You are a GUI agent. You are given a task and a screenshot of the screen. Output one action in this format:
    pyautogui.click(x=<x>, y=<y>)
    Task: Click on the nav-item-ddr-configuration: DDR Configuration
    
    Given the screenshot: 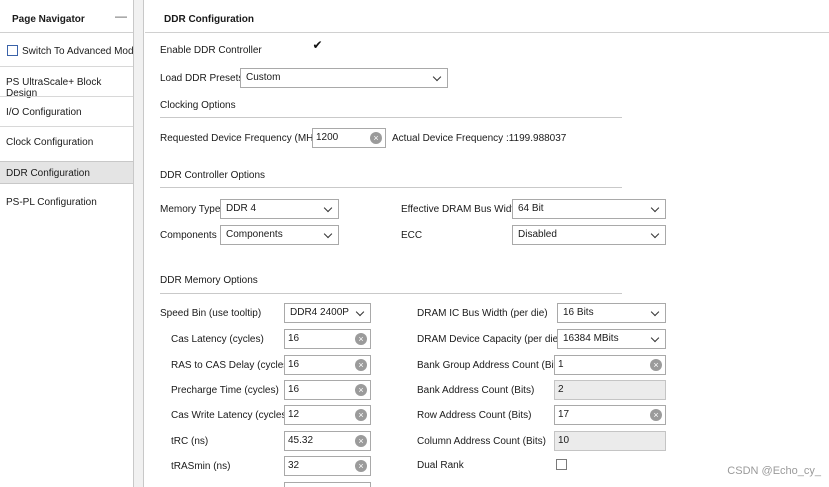 What is the action you would take?
    pyautogui.click(x=66, y=172)
    